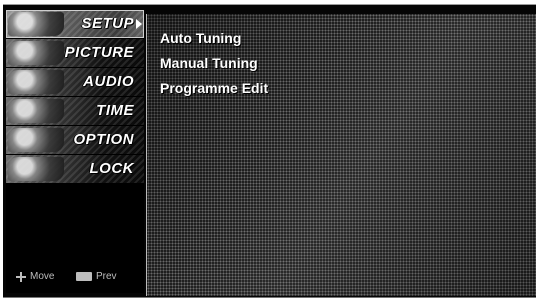  I want to click on move-hint-label: Move, so click(42, 276).